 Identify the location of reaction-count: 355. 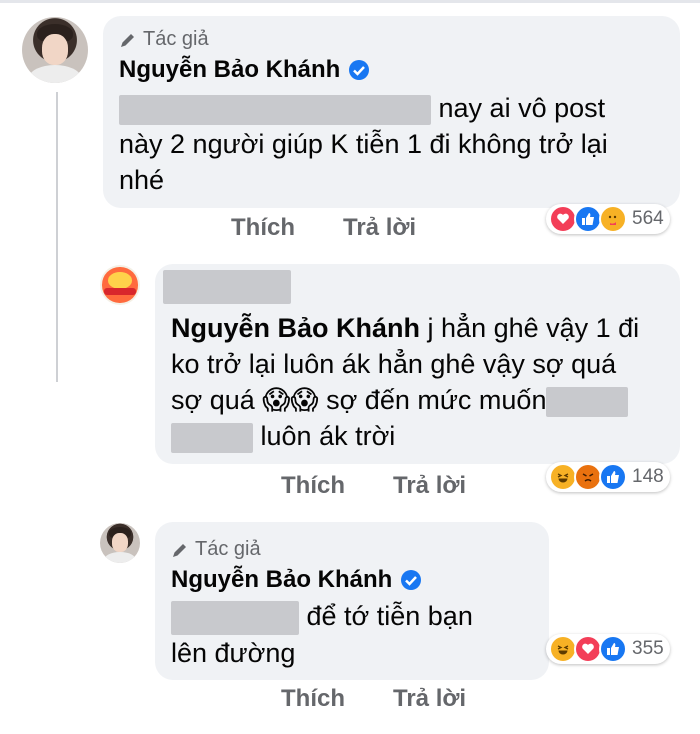
(648, 648).